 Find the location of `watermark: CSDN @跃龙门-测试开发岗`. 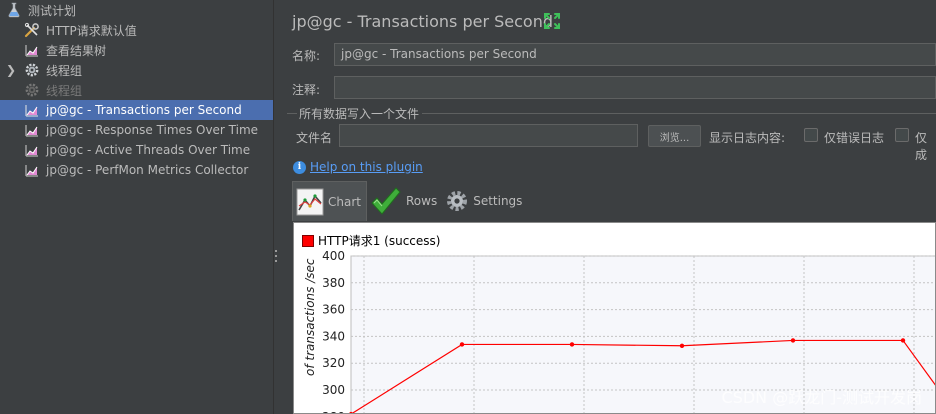

watermark: CSDN @跃龙门-测试开发岗 is located at coordinates (821, 397).